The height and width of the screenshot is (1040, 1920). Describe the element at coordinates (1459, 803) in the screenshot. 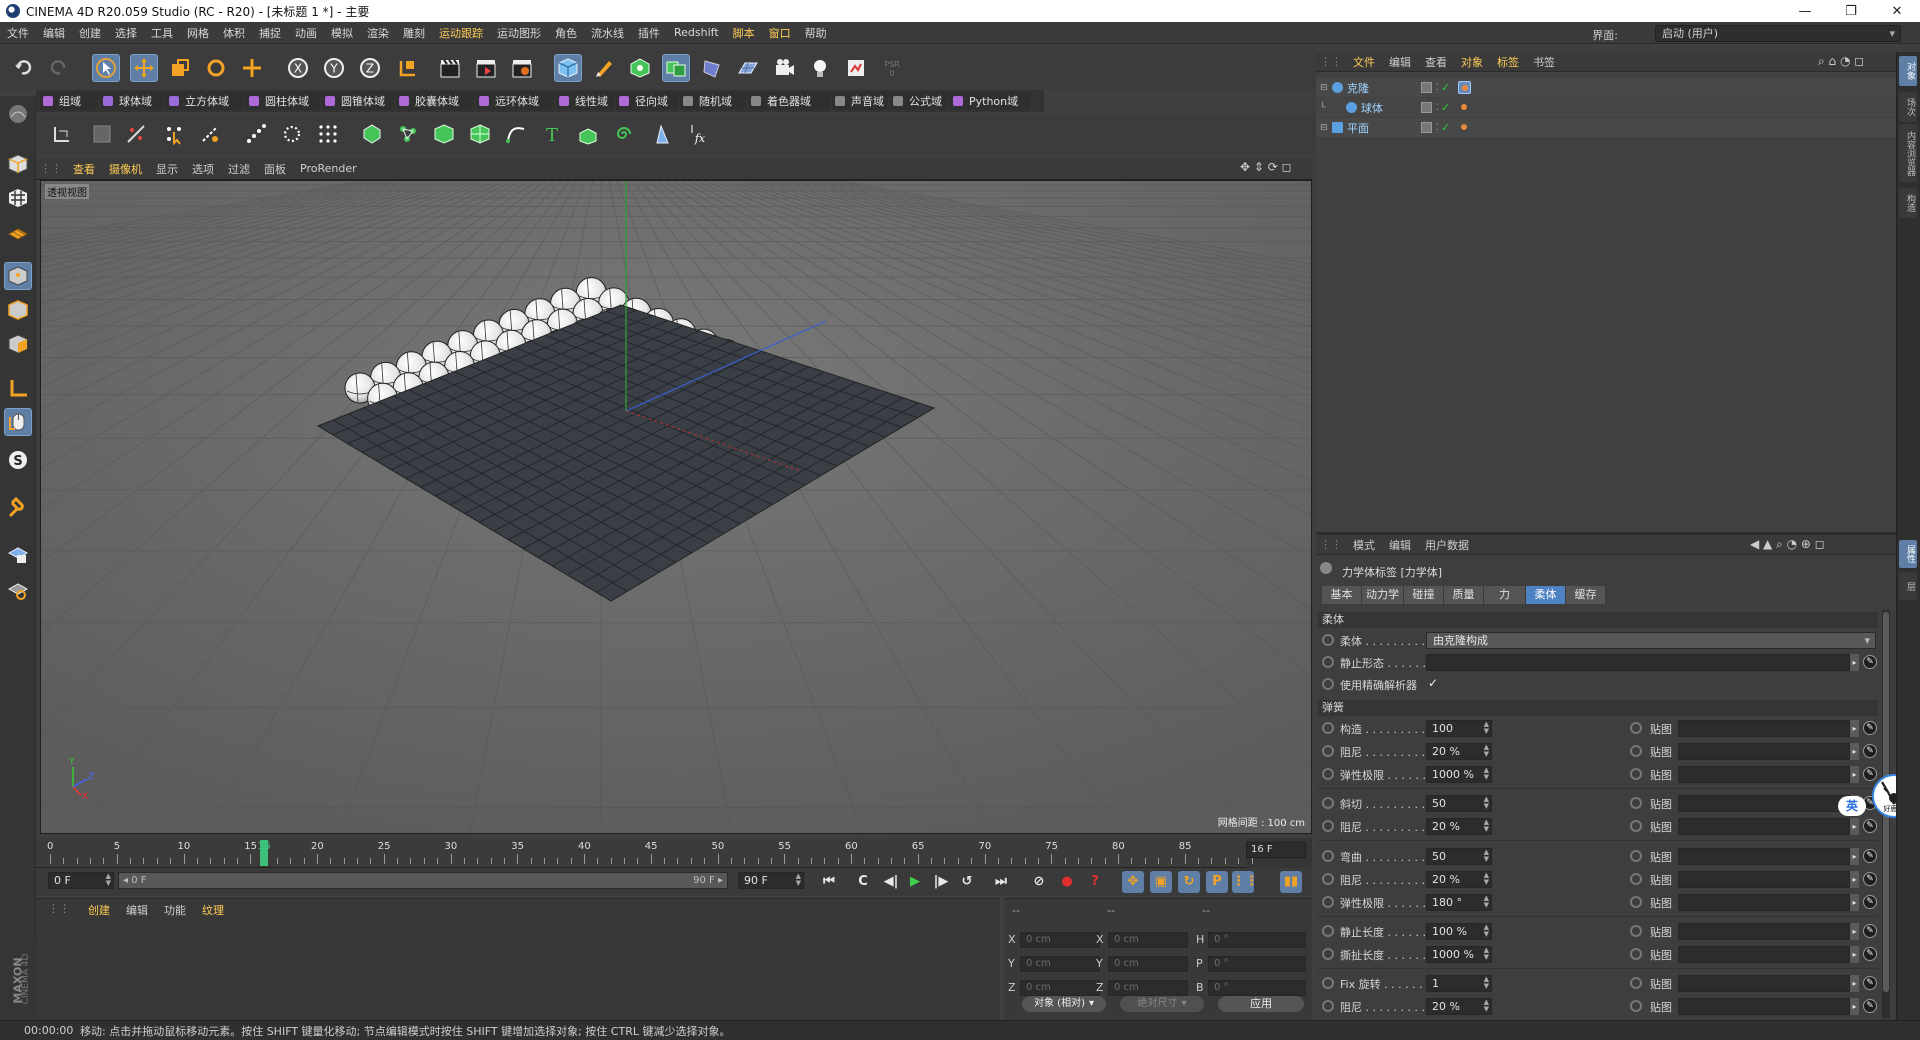

I see `param-value-field: 50 ▲ ▼` at that location.